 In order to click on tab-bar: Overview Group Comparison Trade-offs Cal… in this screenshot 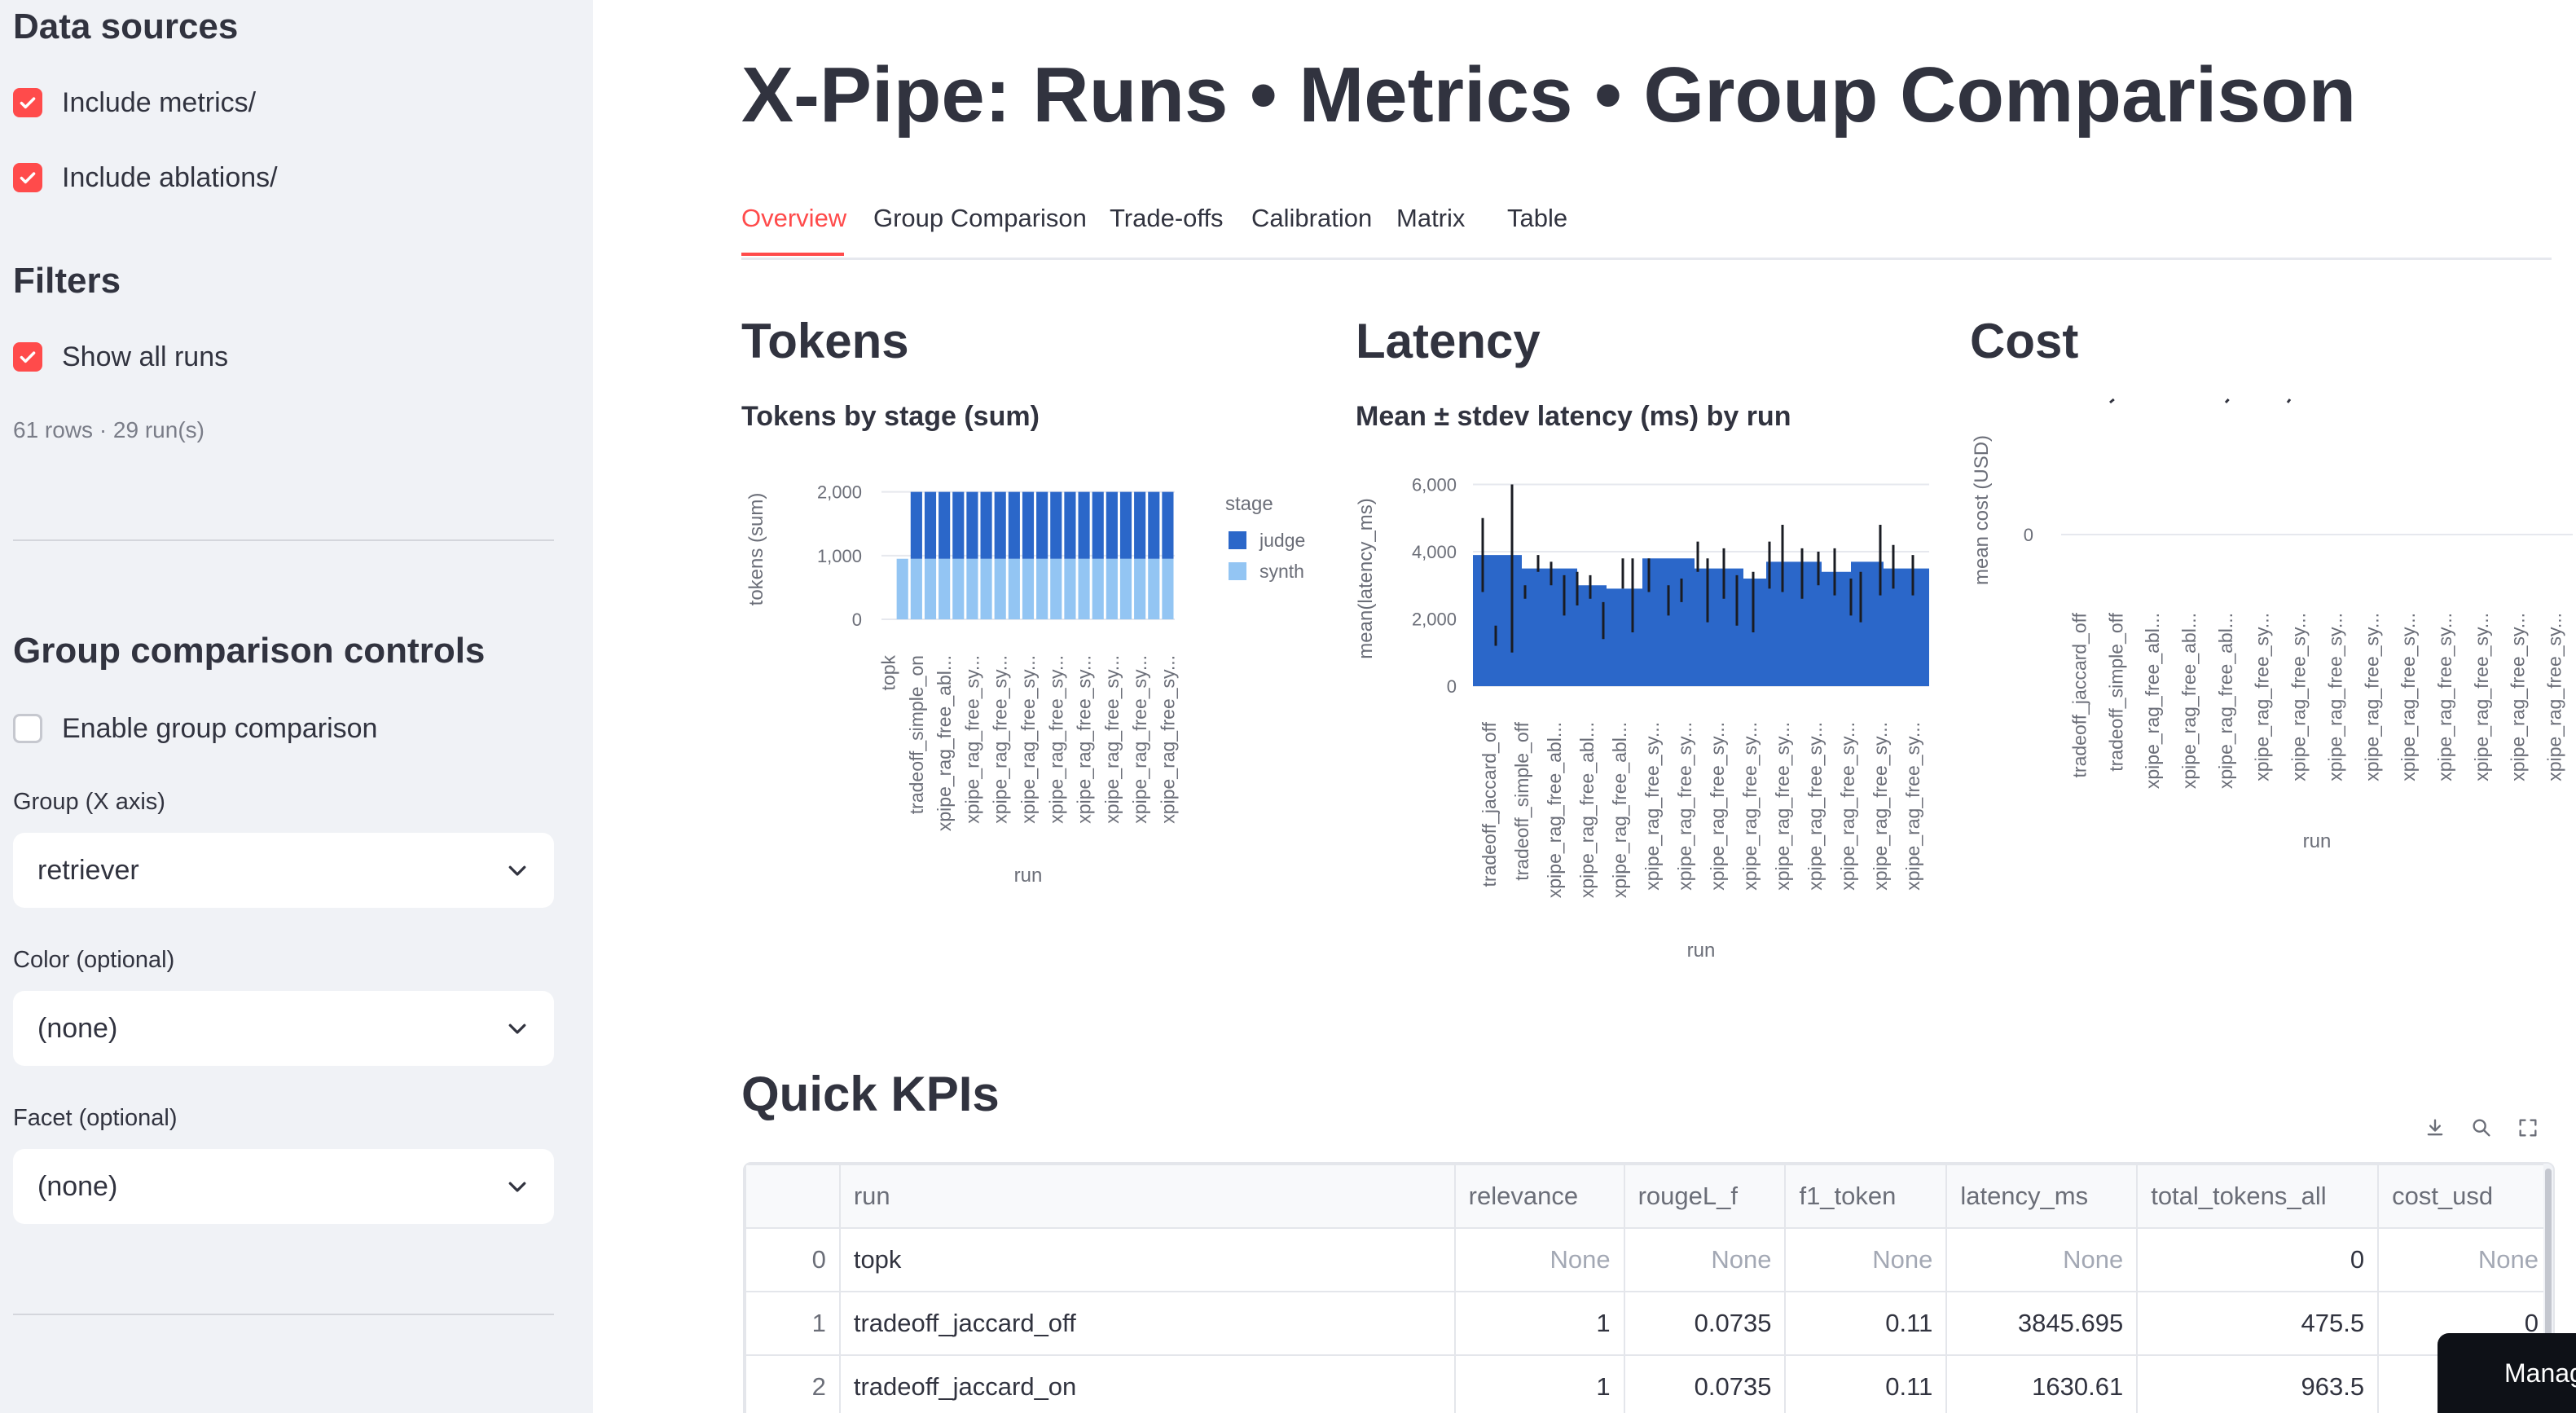, I will do `click(1646, 230)`.